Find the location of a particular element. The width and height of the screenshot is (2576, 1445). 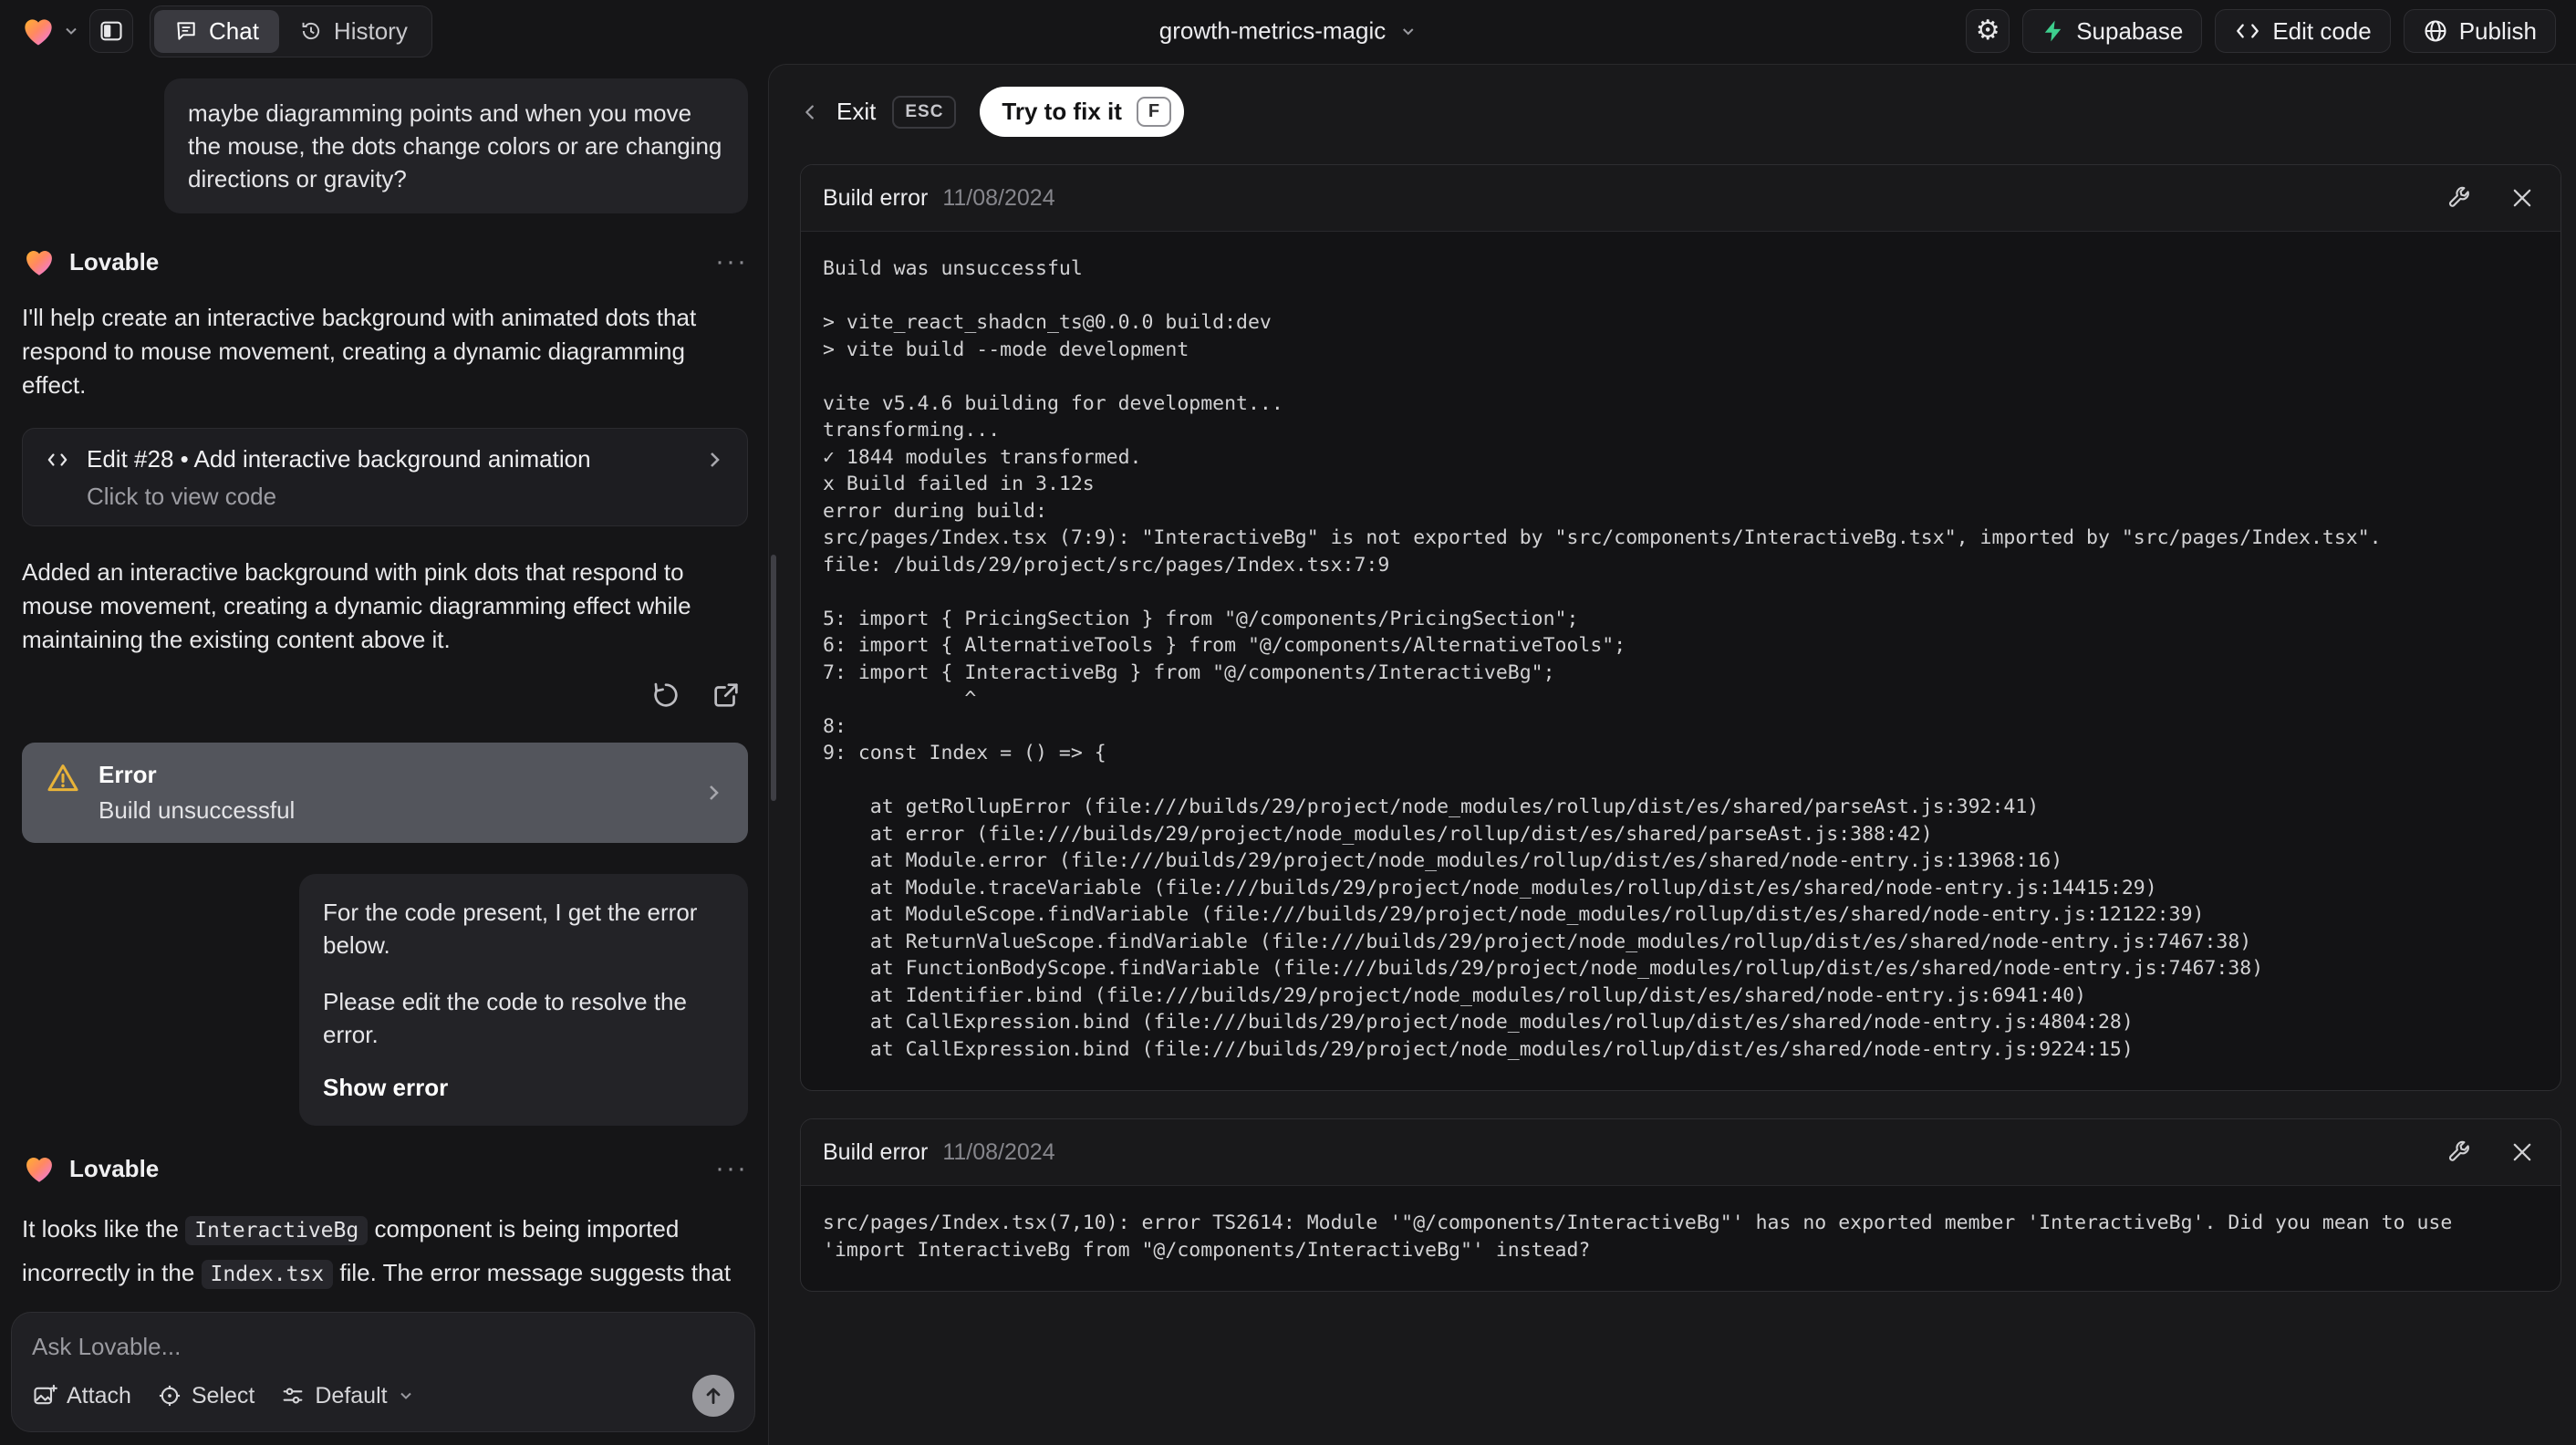

restore-version-button is located at coordinates (666, 695).